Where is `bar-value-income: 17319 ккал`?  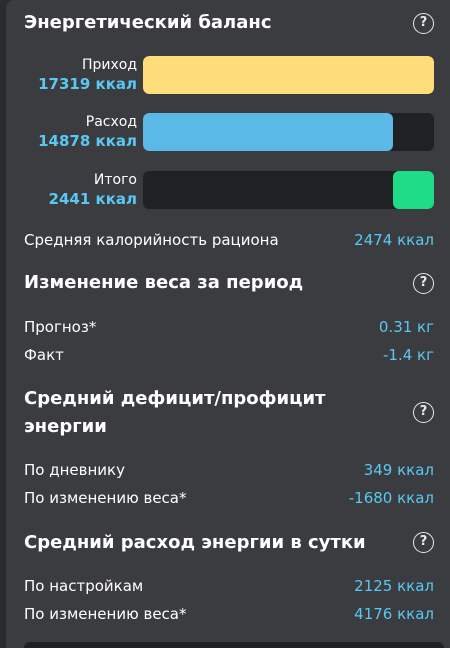 bar-value-income: 17319 ккал is located at coordinates (87, 84).